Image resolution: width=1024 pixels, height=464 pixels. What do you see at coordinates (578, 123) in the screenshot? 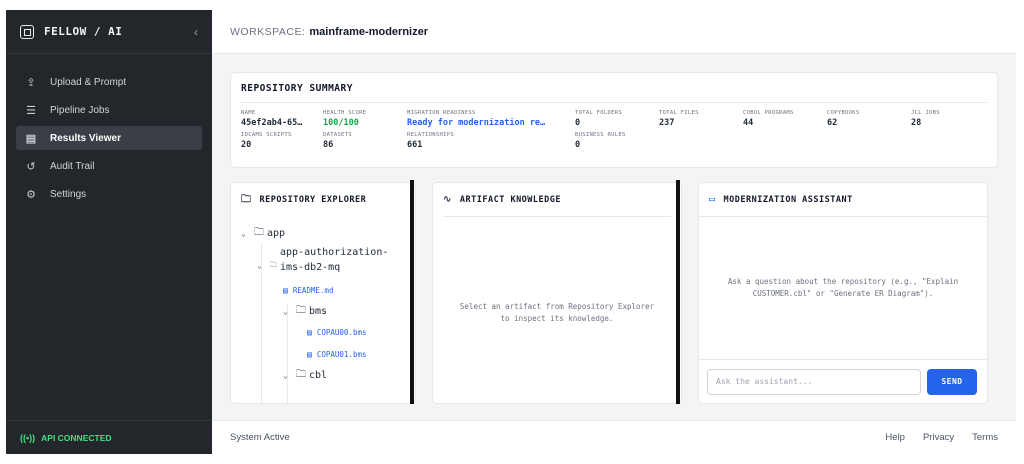
I see `stat-value: 0` at bounding box center [578, 123].